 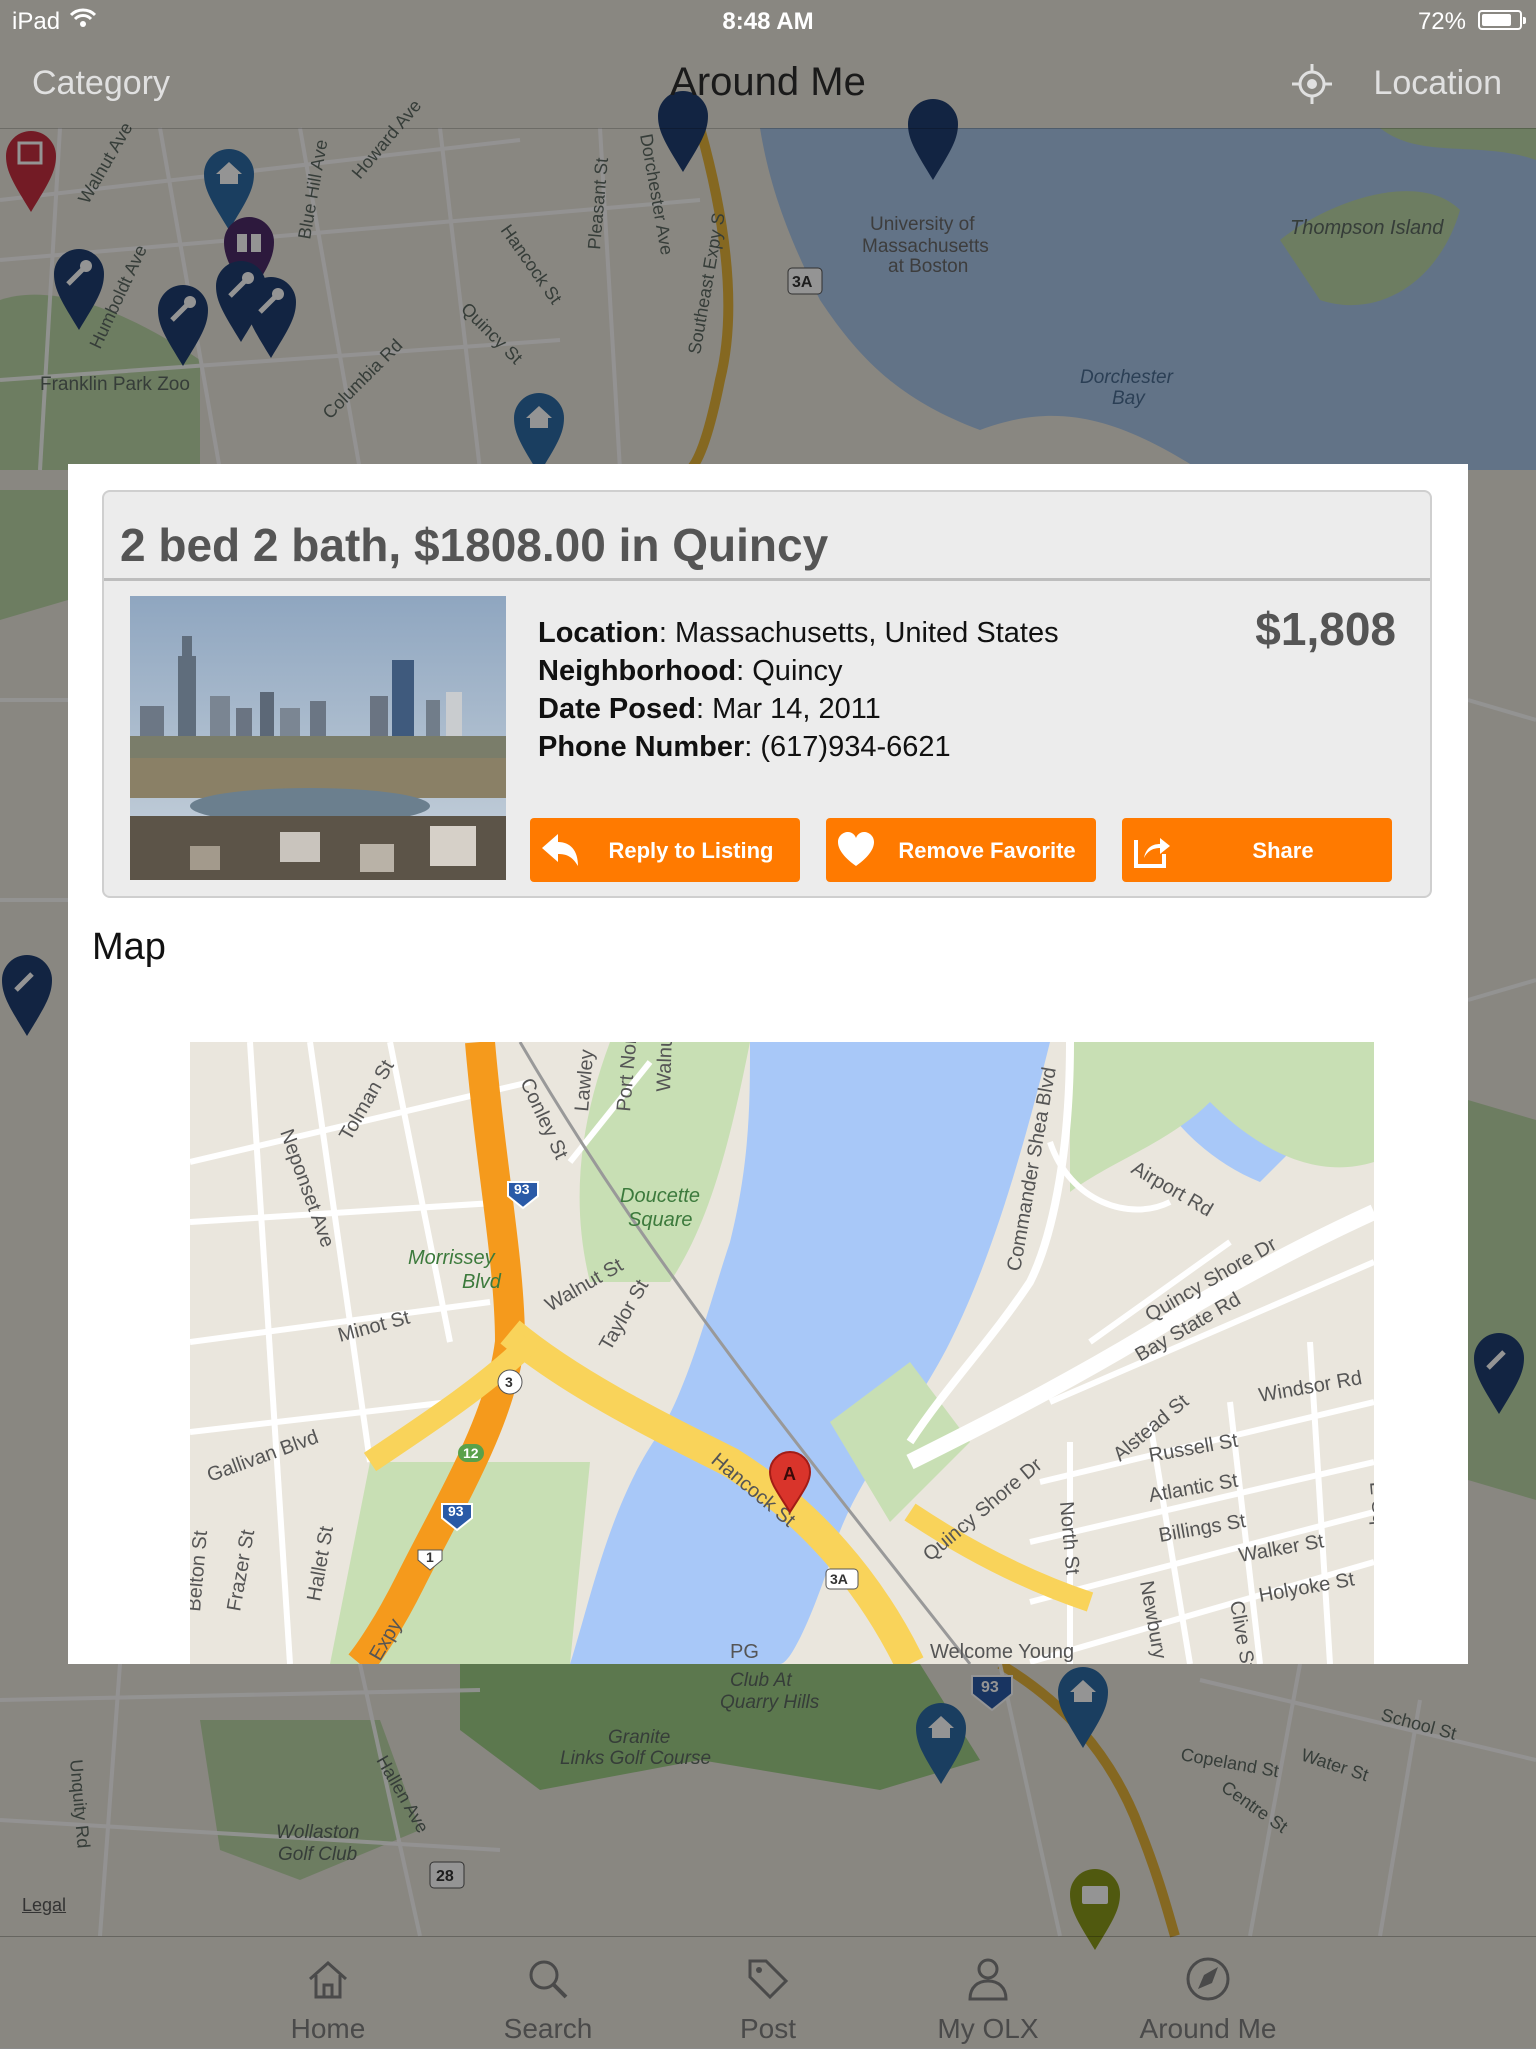 What do you see at coordinates (44, 1905) in the screenshot?
I see `legal-link: Legal` at bounding box center [44, 1905].